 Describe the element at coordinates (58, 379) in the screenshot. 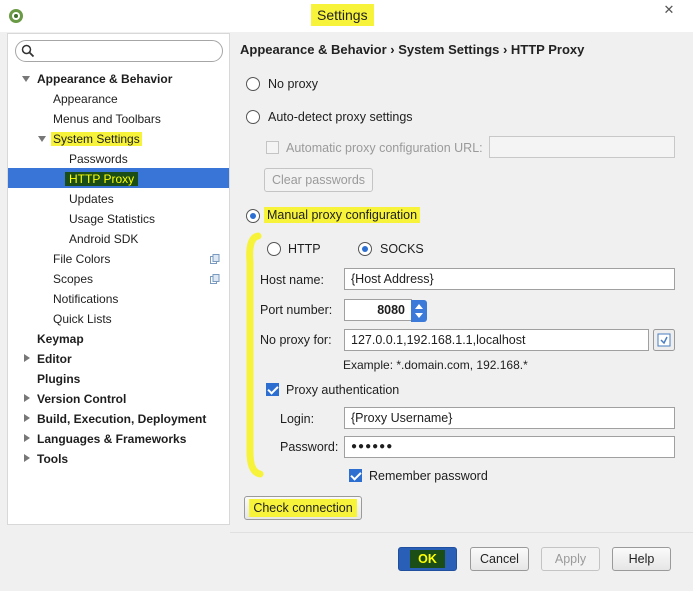

I see `tree-item-plugins: Plugins` at that location.